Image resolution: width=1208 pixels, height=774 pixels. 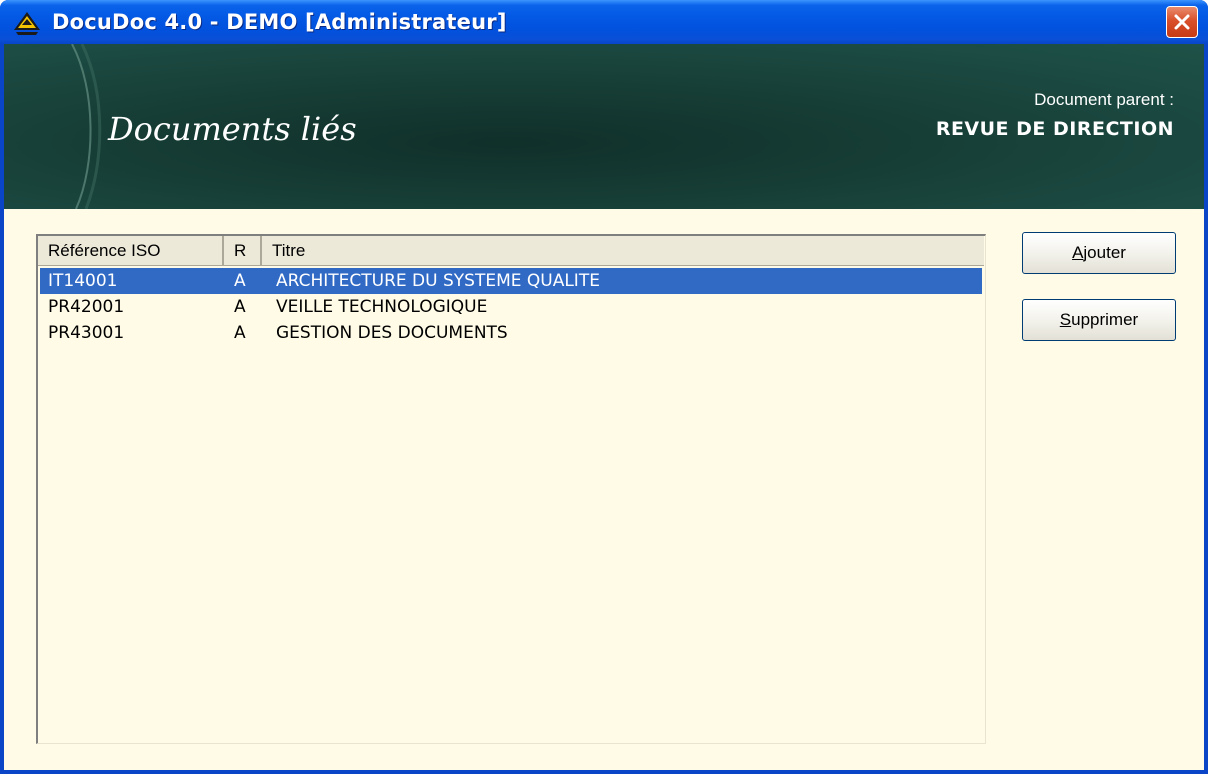 What do you see at coordinates (511, 333) in the screenshot?
I see `table-row: PR43001 A GESTION DES DOCUMENTS` at bounding box center [511, 333].